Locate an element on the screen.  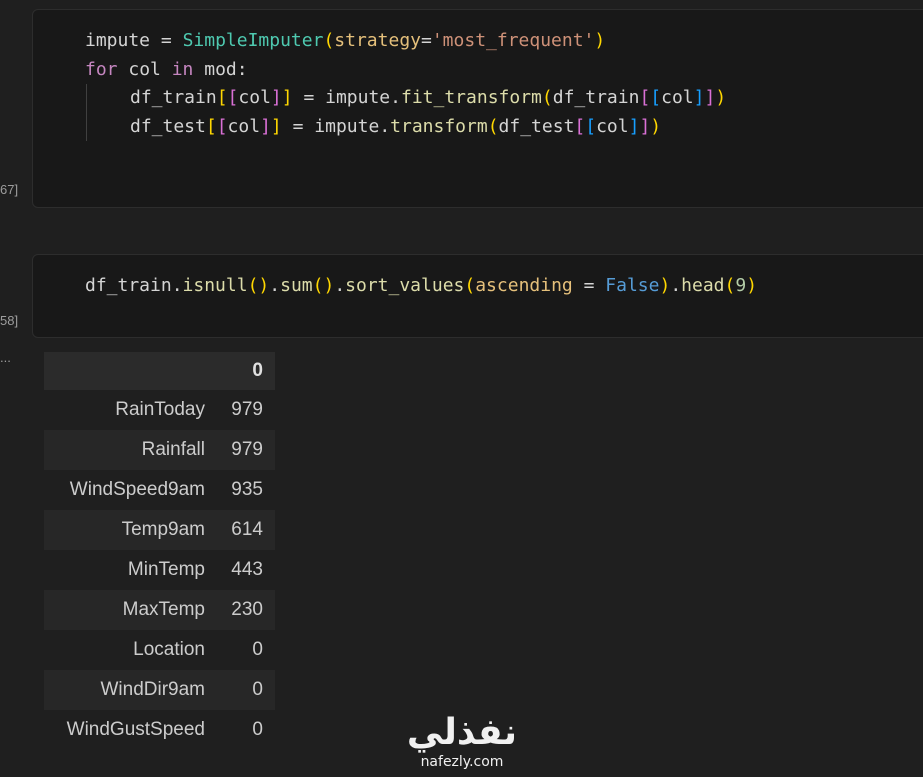
table-row: WindDir9am 0 is located at coordinates (159, 690).